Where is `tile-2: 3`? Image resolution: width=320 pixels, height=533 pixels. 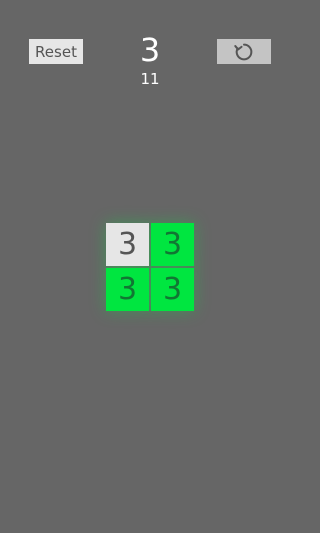 tile-2: 3 is located at coordinates (172, 244).